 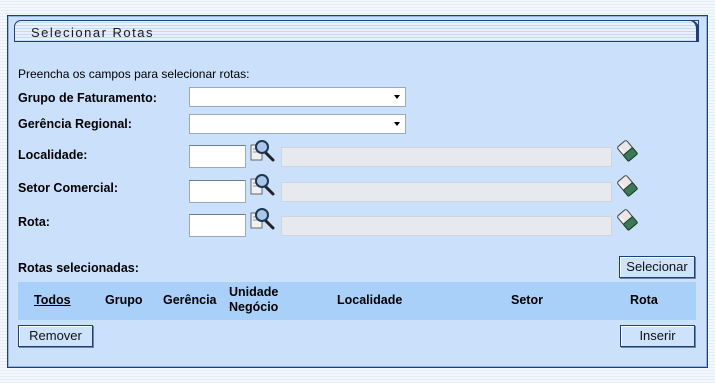 What do you see at coordinates (78, 268) in the screenshot?
I see `selected-routes-label: Rotas selecionadas:` at bounding box center [78, 268].